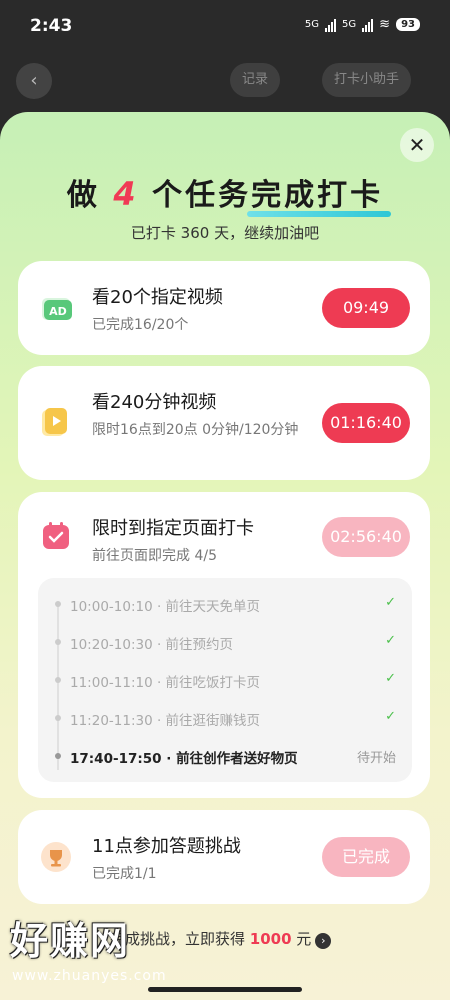  Describe the element at coordinates (54, 422) in the screenshot. I see `video-icon` at that location.